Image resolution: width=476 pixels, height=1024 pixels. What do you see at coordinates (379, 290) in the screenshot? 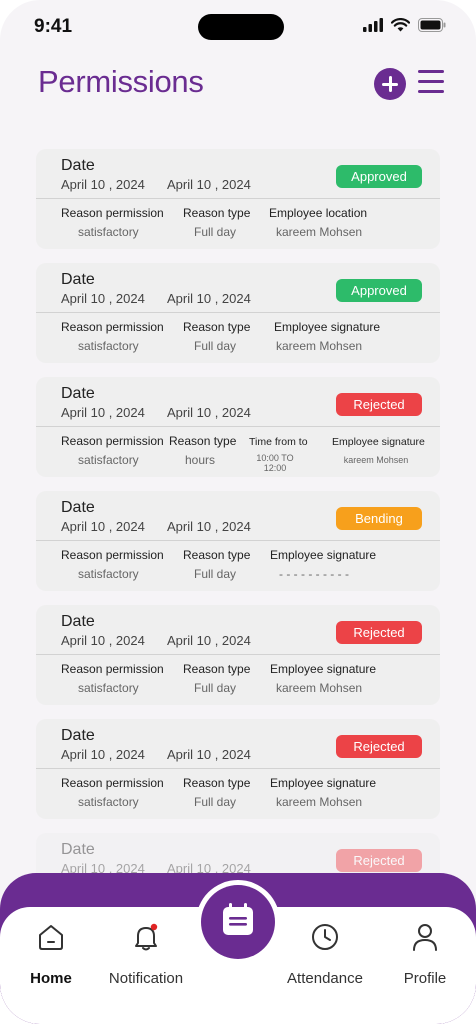
I see `status-badge: Approved` at bounding box center [379, 290].